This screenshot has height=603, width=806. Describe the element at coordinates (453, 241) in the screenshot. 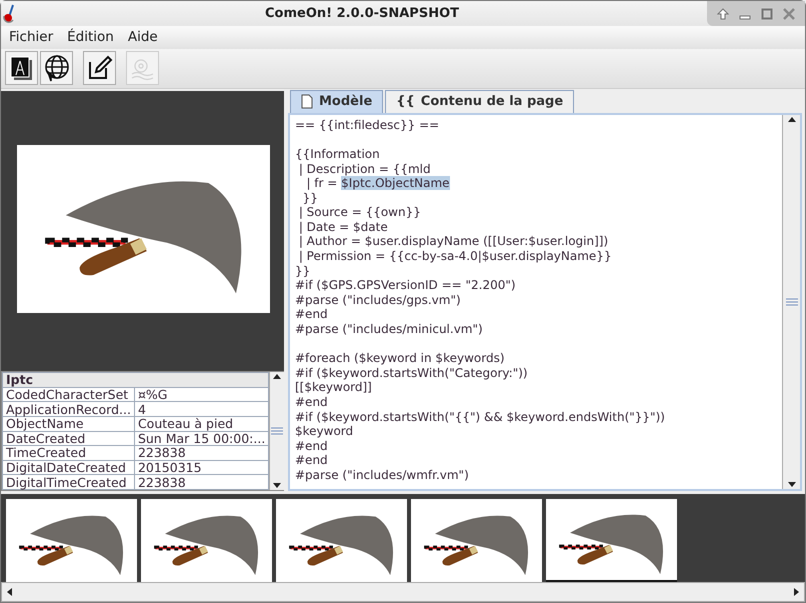

I see `code-line: | Author = $user.displayName ([[User:$user.login]])` at that location.